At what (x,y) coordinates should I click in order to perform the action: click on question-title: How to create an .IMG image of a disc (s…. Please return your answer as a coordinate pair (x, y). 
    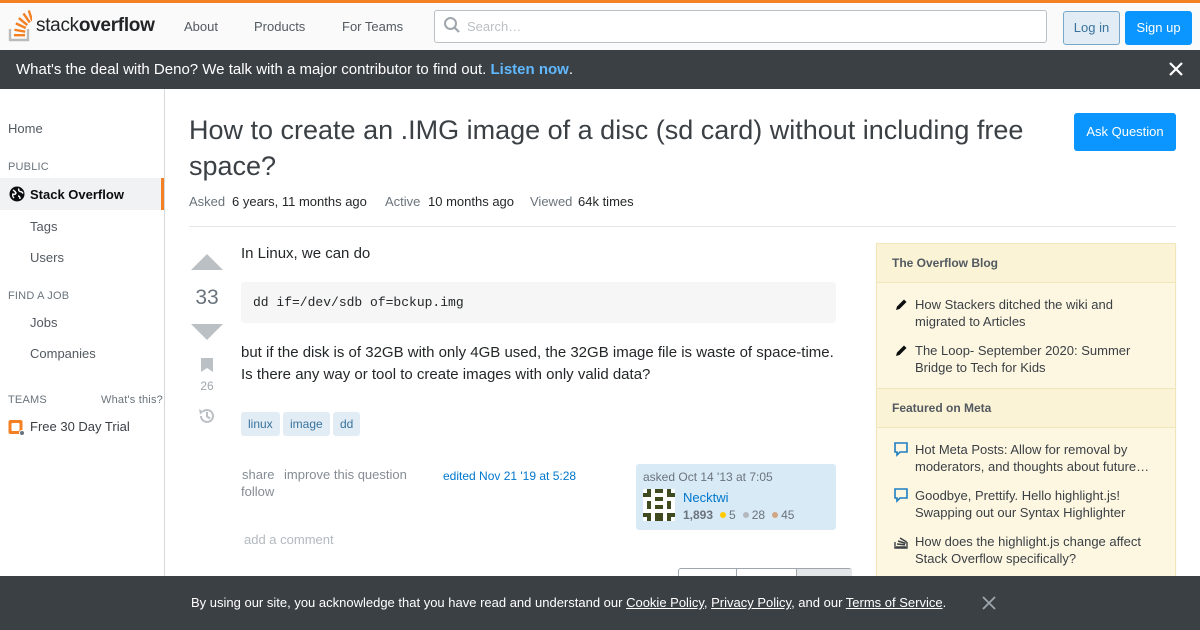
    Looking at the image, I should click on (624, 148).